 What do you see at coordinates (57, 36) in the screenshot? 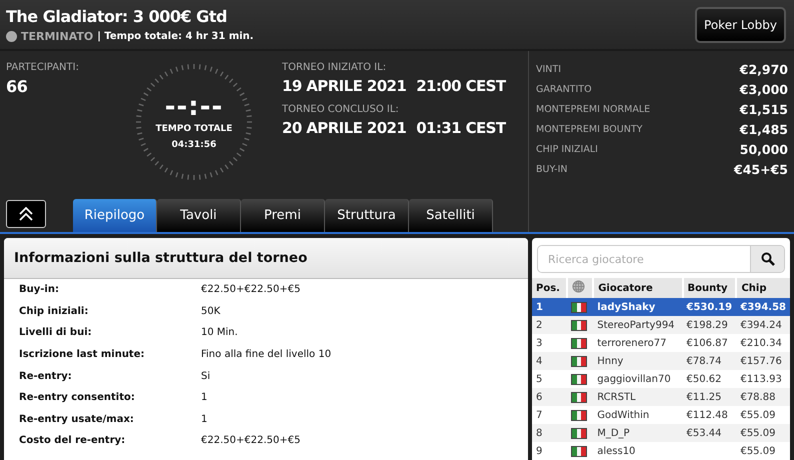
I see `status-label: TERMINATO` at bounding box center [57, 36].